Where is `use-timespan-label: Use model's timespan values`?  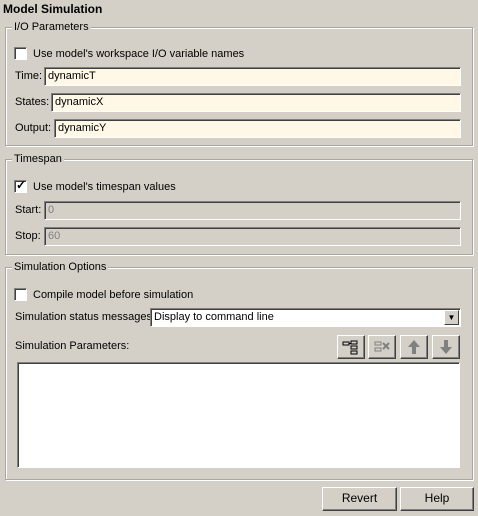 use-timespan-label: Use model's timespan values is located at coordinates (104, 186).